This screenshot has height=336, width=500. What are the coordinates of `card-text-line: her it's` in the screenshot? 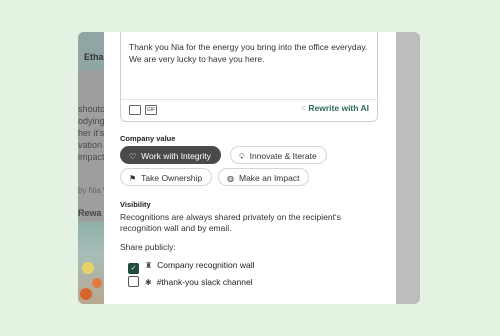 It's located at (91, 133).